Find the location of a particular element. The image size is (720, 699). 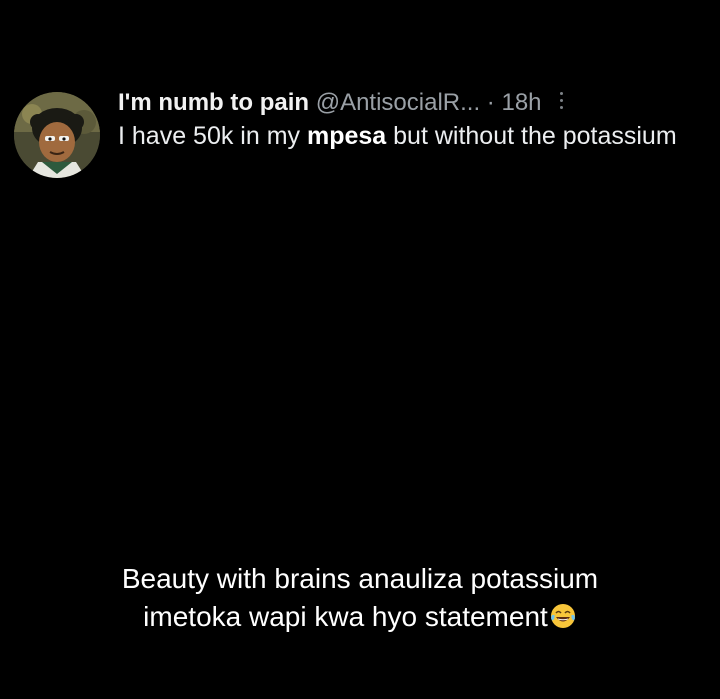

vertical-ellipsis-icon is located at coordinates (561, 101).